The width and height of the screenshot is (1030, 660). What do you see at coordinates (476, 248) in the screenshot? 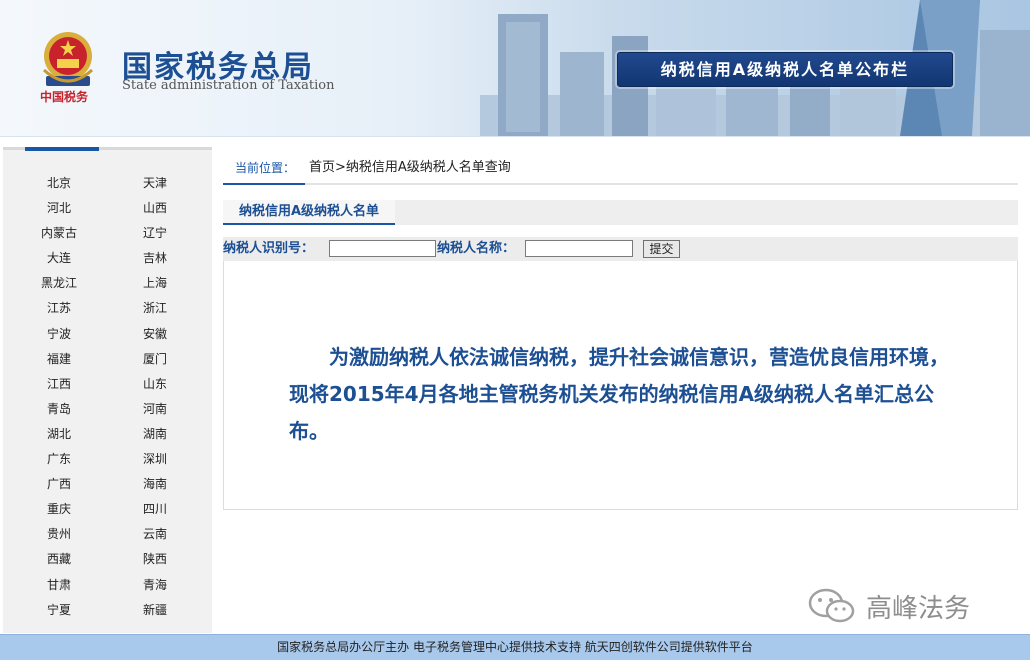
I see `taxpayer-name-label: 纳税人名称：` at bounding box center [476, 248].